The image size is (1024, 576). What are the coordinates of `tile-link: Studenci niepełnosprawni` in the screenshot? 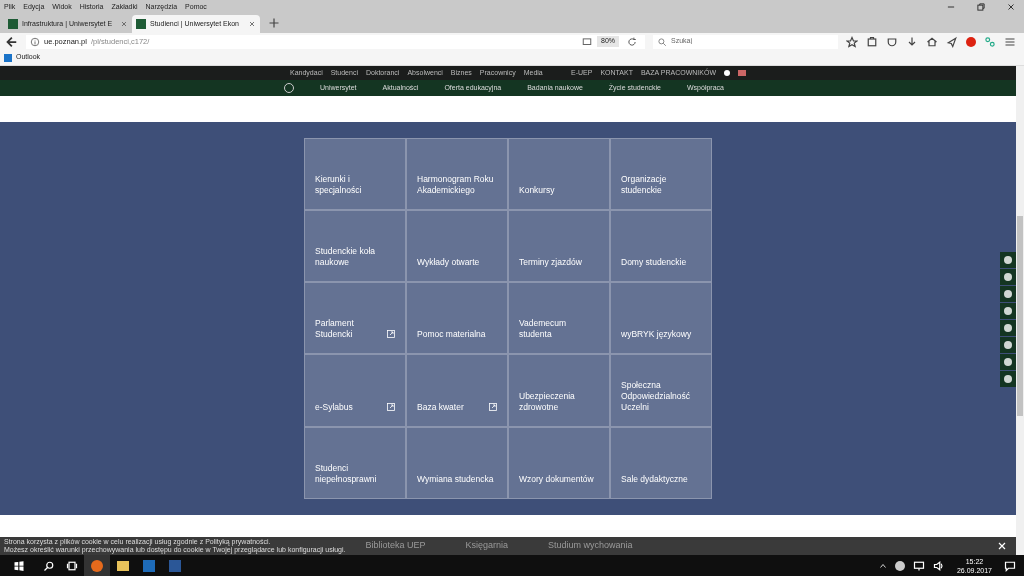 It's located at (355, 462).